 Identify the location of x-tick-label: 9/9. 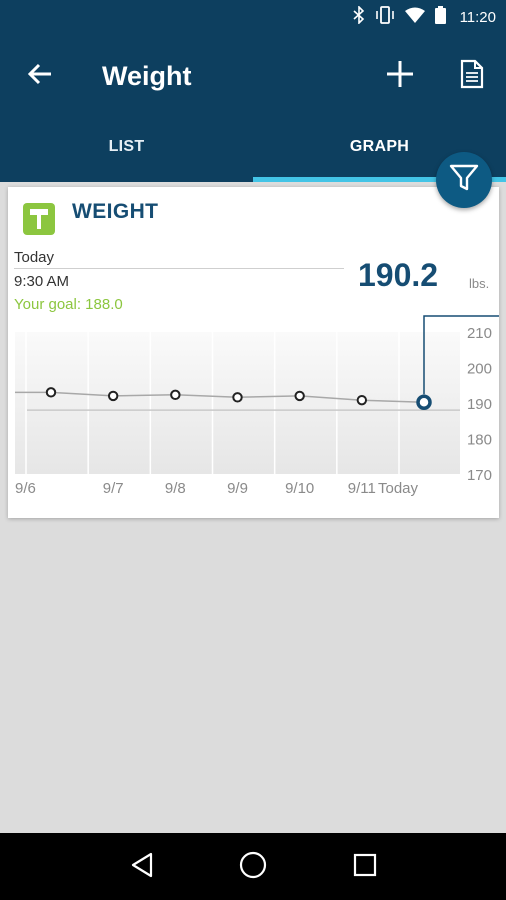
(237, 488).